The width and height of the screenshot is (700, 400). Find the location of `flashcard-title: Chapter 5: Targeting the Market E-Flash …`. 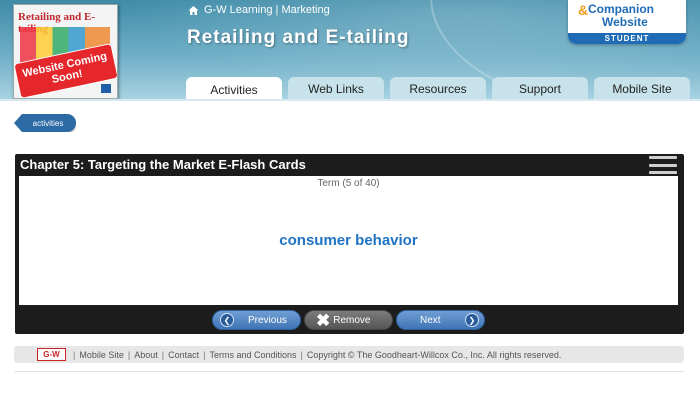

flashcard-title: Chapter 5: Targeting the Market E-Flash … is located at coordinates (163, 164).